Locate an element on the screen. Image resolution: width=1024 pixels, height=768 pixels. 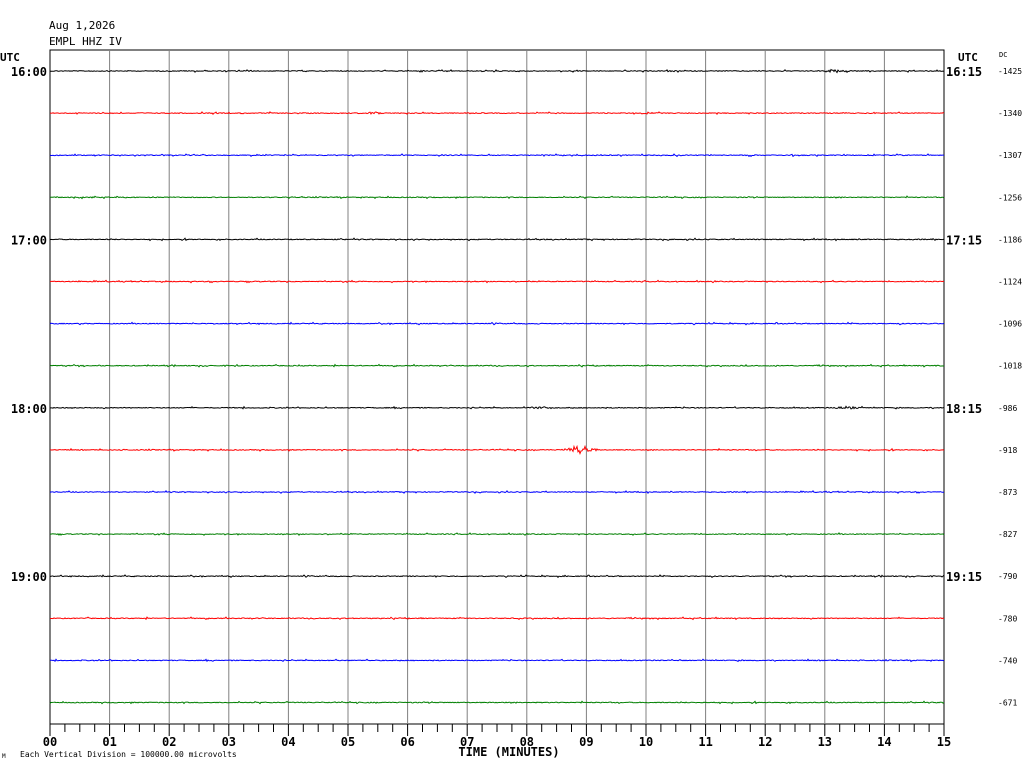
trace-dc-offset-label: -986 is located at coordinates (1007, 408).